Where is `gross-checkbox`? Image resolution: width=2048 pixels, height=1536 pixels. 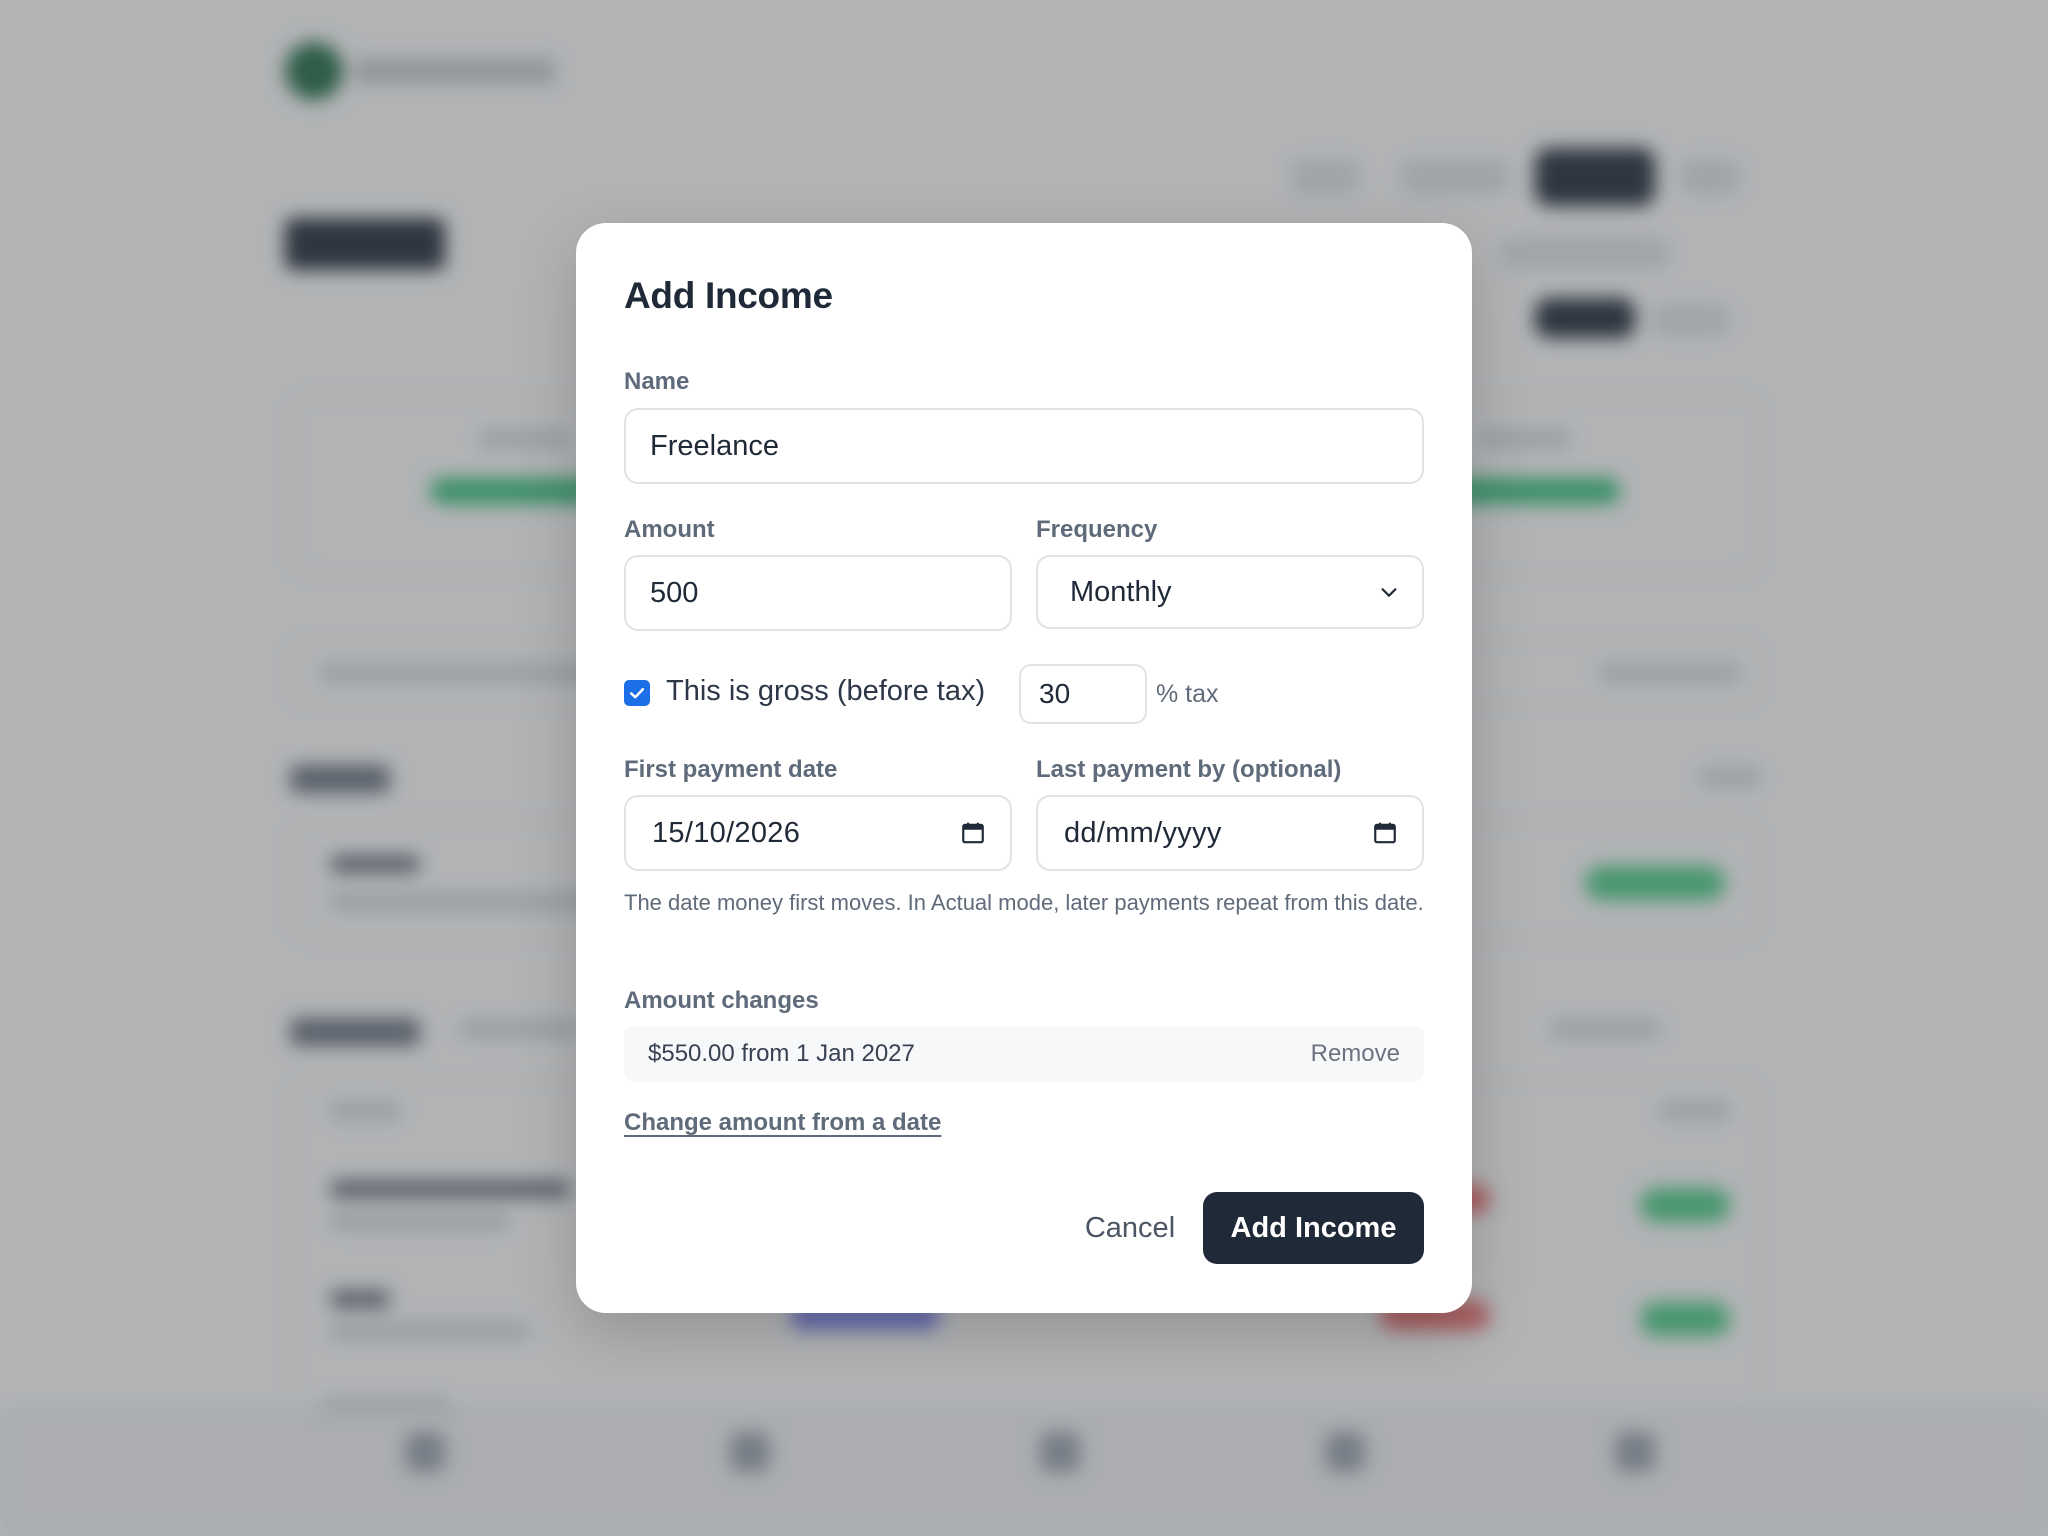 gross-checkbox is located at coordinates (637, 693).